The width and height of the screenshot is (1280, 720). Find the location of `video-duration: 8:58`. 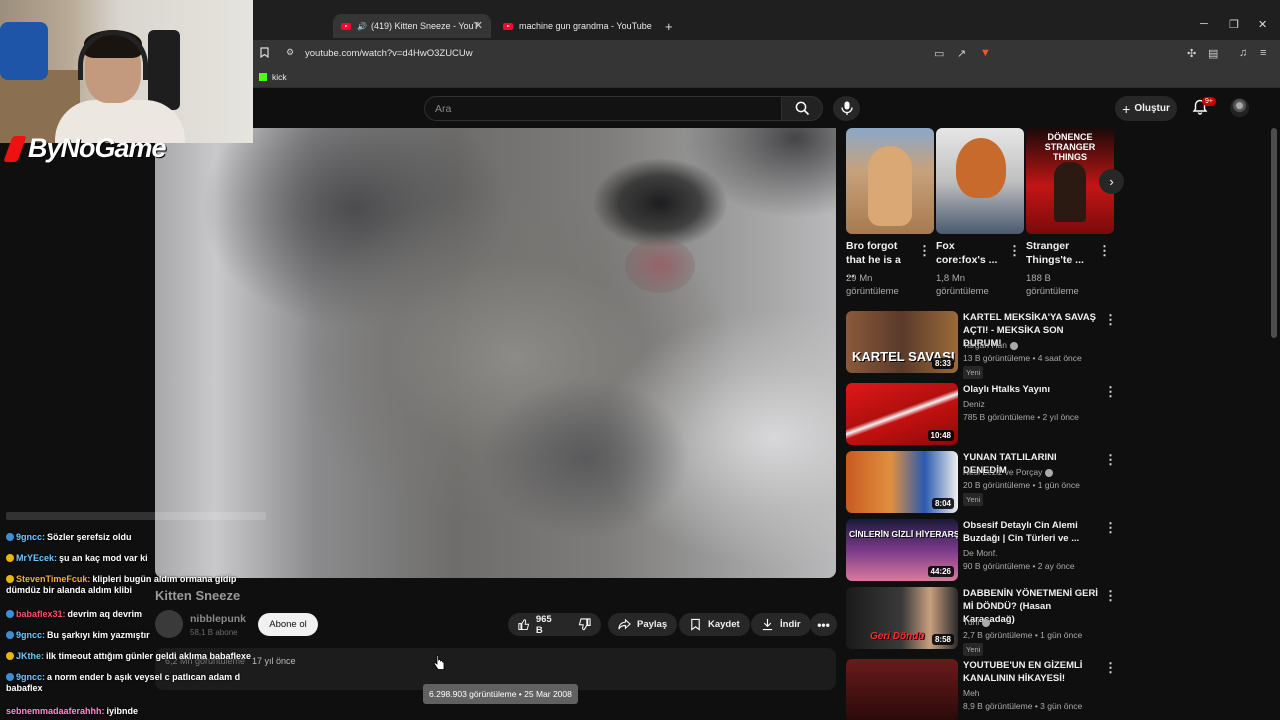

video-duration: 8:58 is located at coordinates (942, 639).